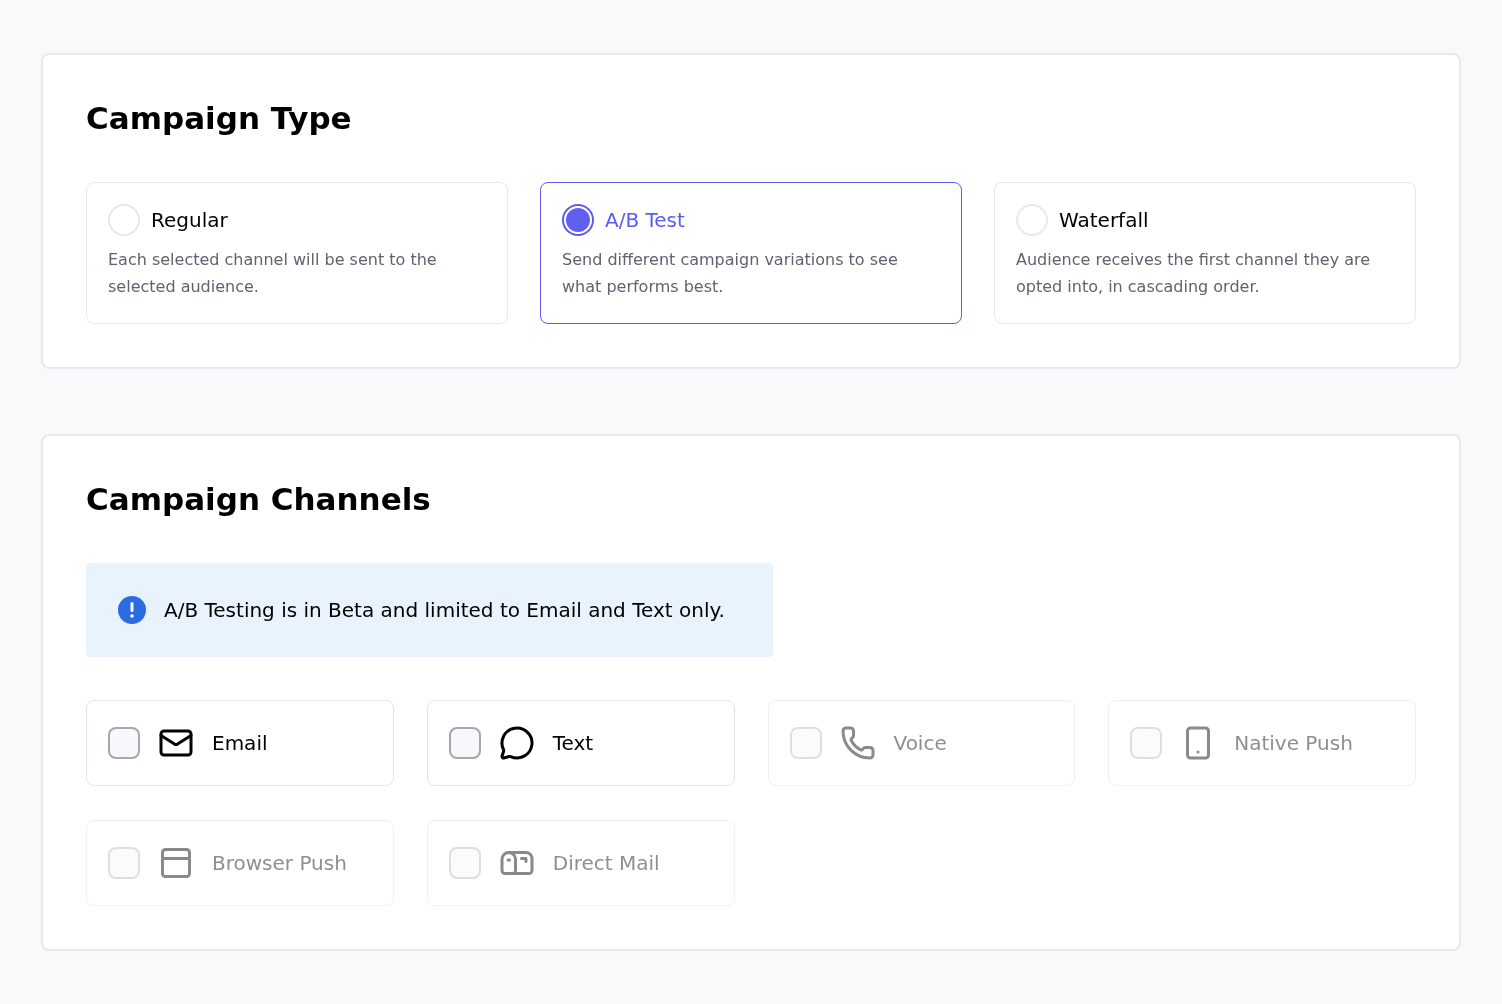 This screenshot has height=1004, width=1502. What do you see at coordinates (259, 499) in the screenshot?
I see `section-title: Campaign Channels` at bounding box center [259, 499].